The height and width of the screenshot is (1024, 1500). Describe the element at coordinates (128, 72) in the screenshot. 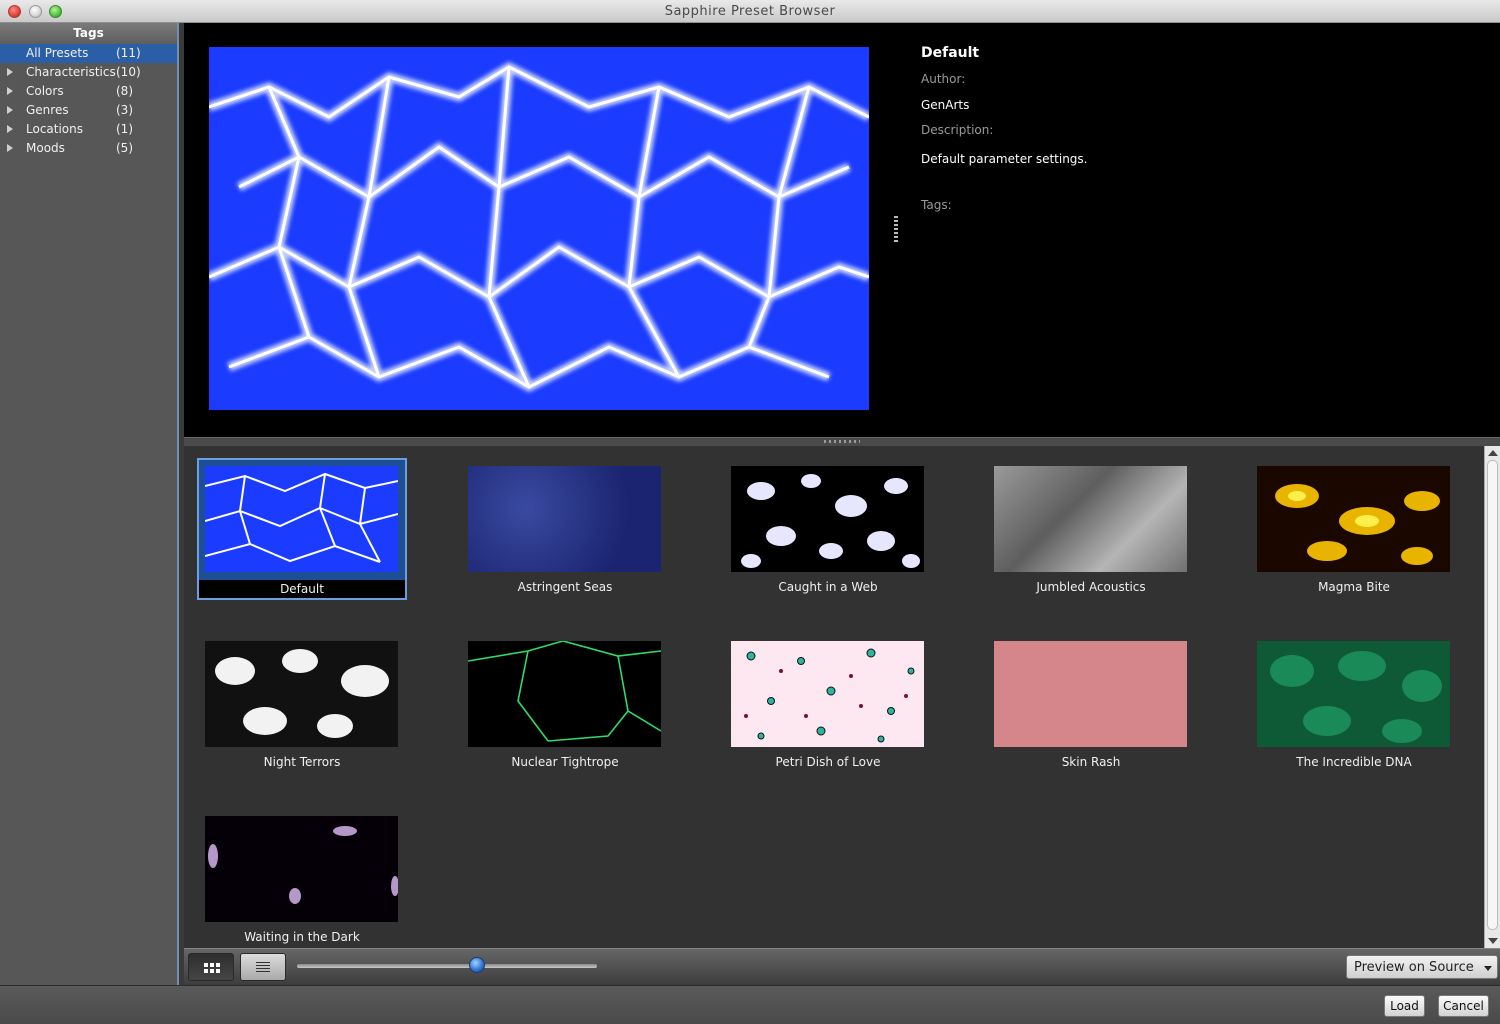

I see `tag-count: (10)` at that location.